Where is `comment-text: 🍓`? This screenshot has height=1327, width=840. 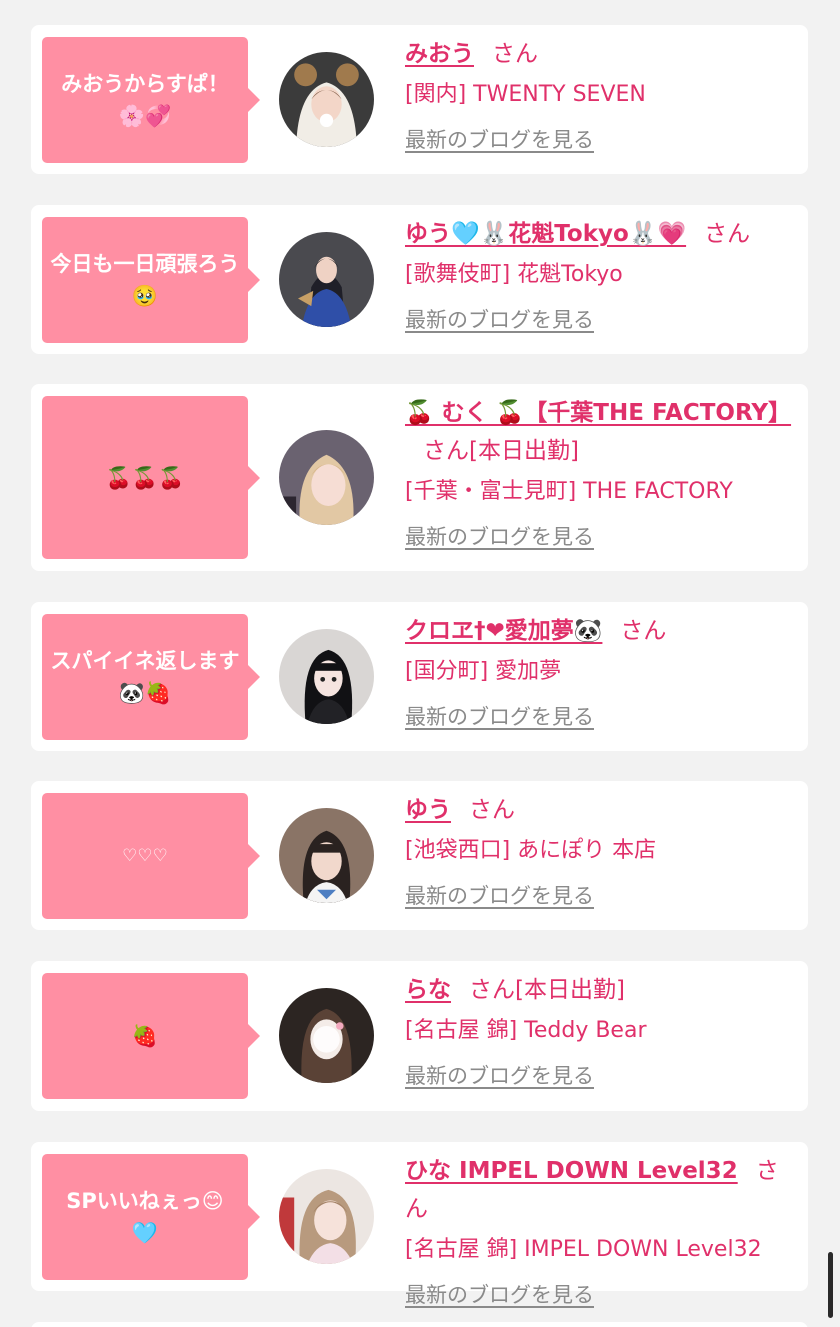
comment-text: 🍓 is located at coordinates (145, 1036).